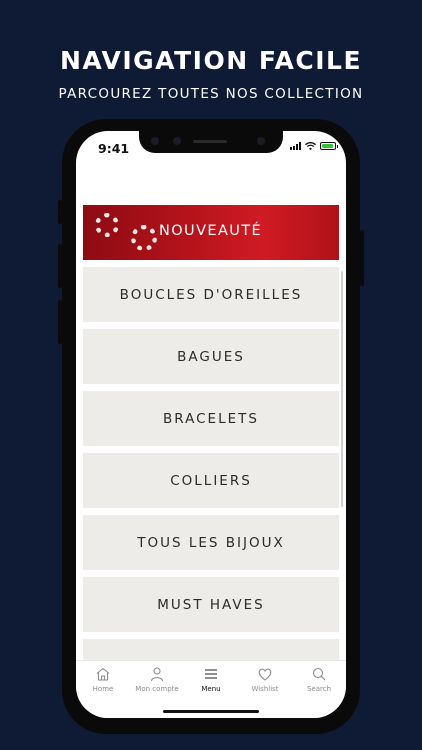 This screenshot has width=422, height=750. I want to click on marketing-subheadline: PARCOUREZ TOUTES NOS COLLECTION, so click(211, 94).